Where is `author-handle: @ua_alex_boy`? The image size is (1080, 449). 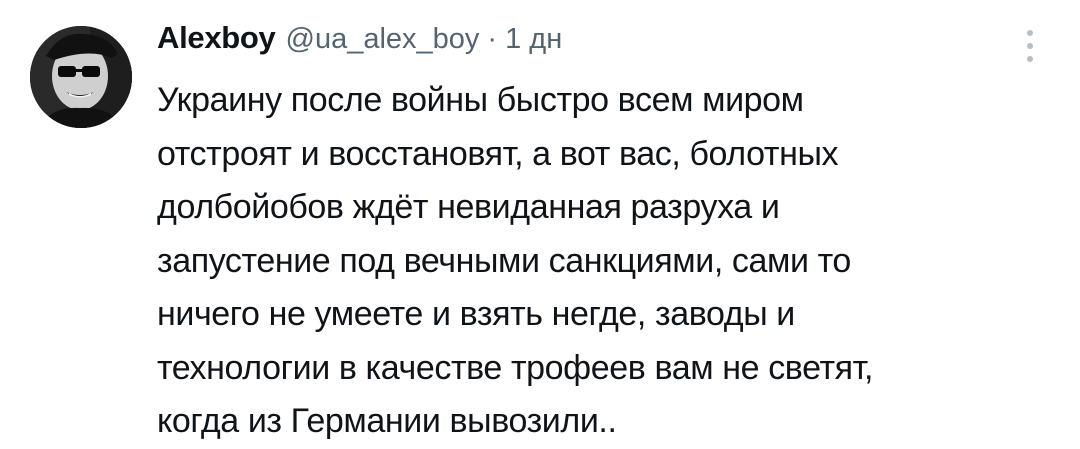 author-handle: @ua_alex_boy is located at coordinates (383, 39).